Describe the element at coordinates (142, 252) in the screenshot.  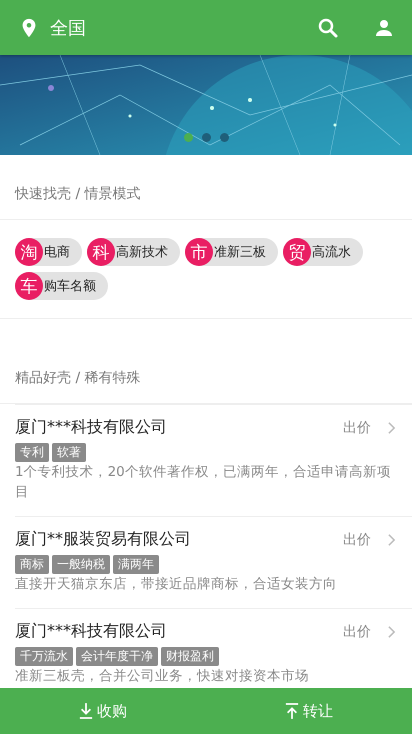
I see `category-label: 高新技术` at that location.